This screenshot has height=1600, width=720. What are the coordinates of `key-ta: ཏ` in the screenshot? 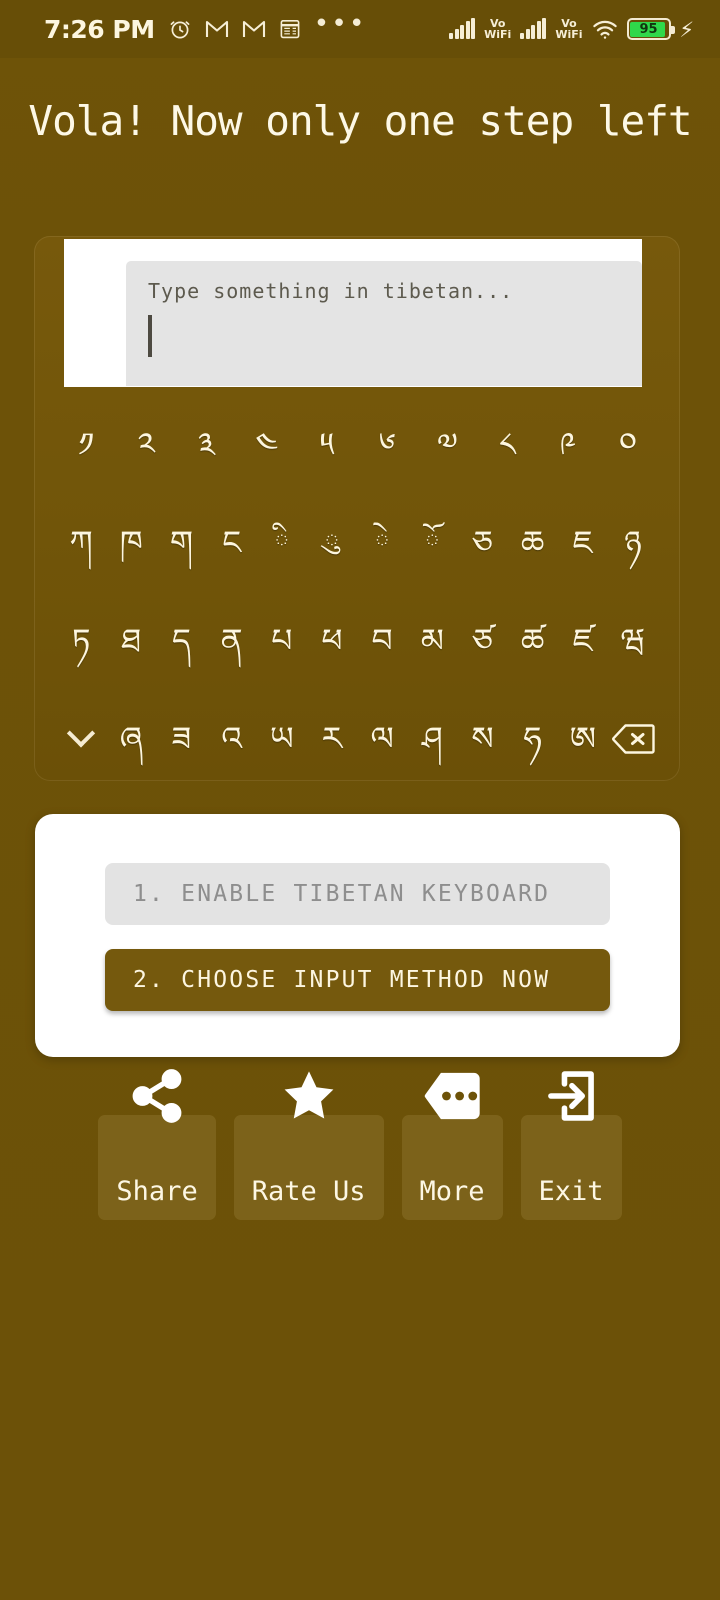 It's located at (81, 641).